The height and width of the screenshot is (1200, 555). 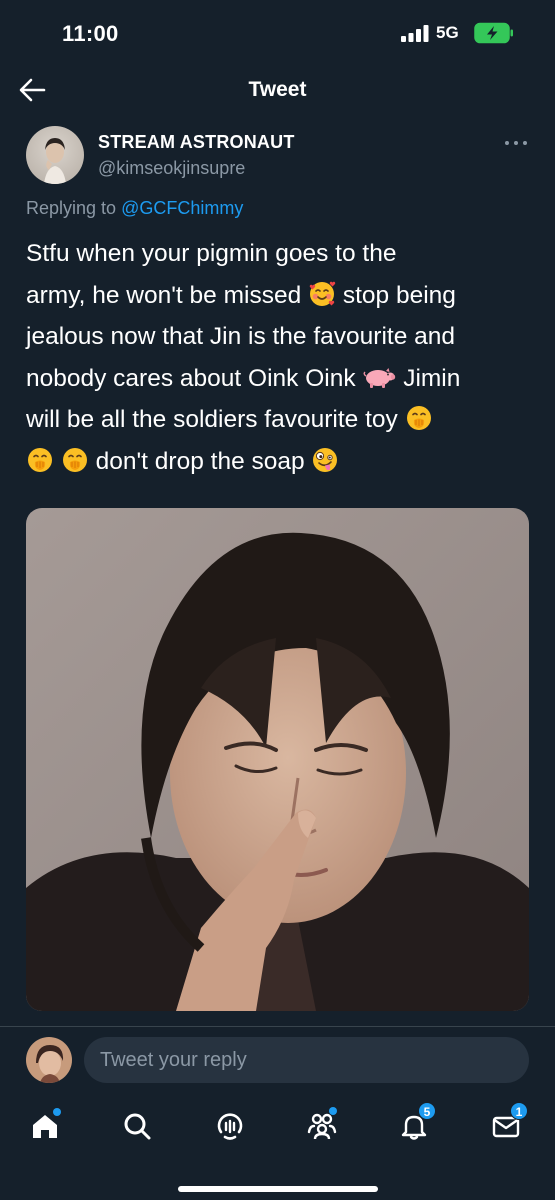 What do you see at coordinates (57, 1112) in the screenshot?
I see `home-new-indicator` at bounding box center [57, 1112].